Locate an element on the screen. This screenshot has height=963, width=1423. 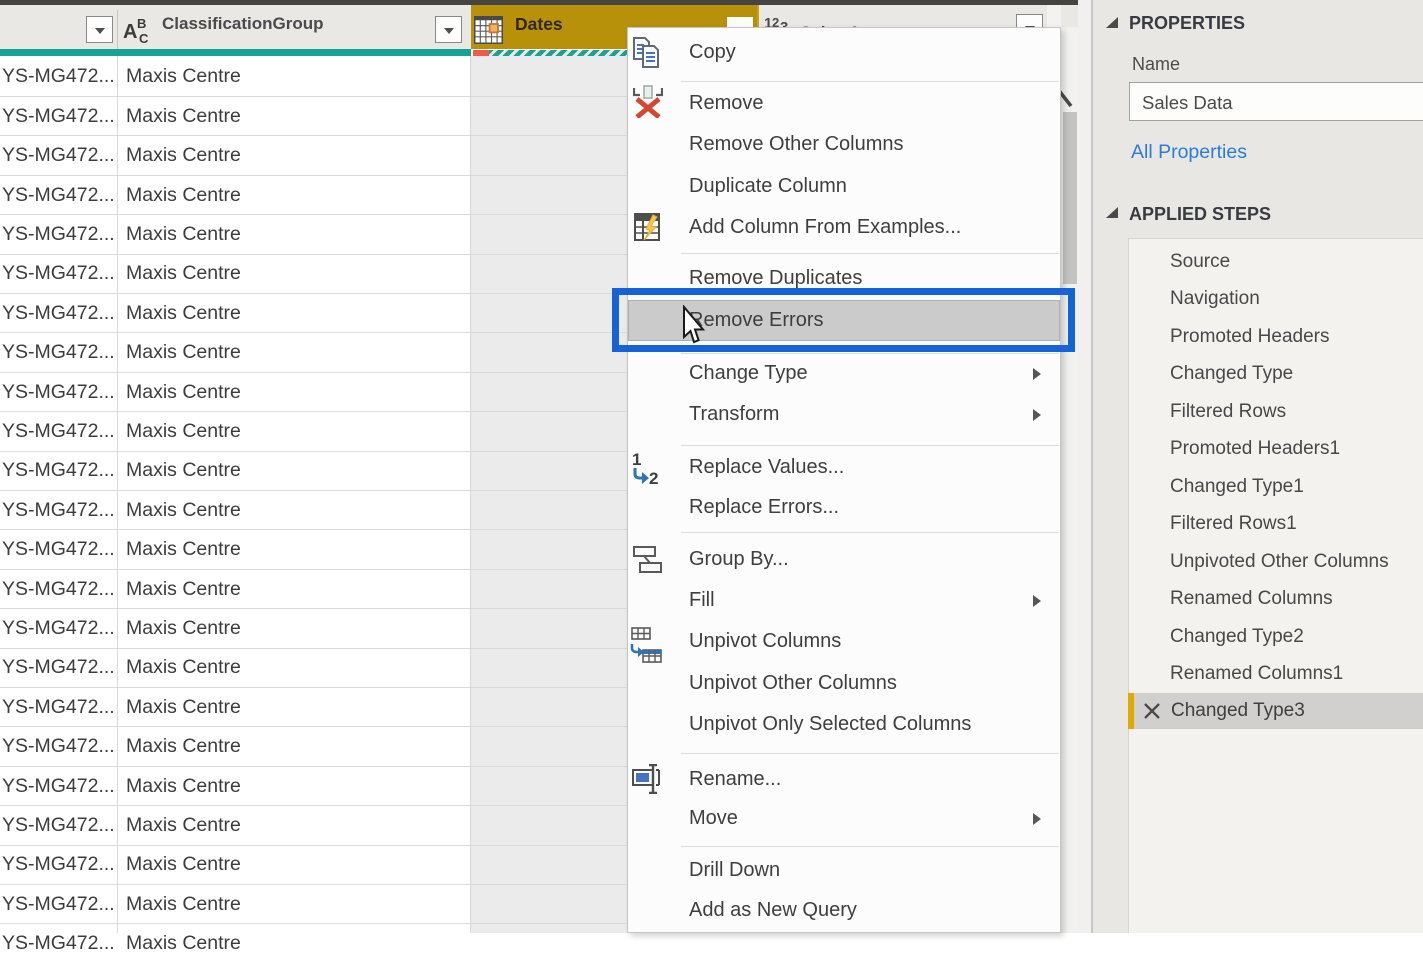
svg-text: 2 is located at coordinates (653, 477).